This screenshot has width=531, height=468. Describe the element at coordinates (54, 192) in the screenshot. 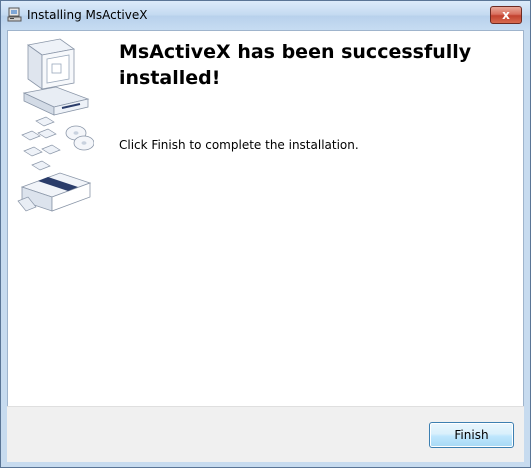

I see `software-box-icon` at that location.